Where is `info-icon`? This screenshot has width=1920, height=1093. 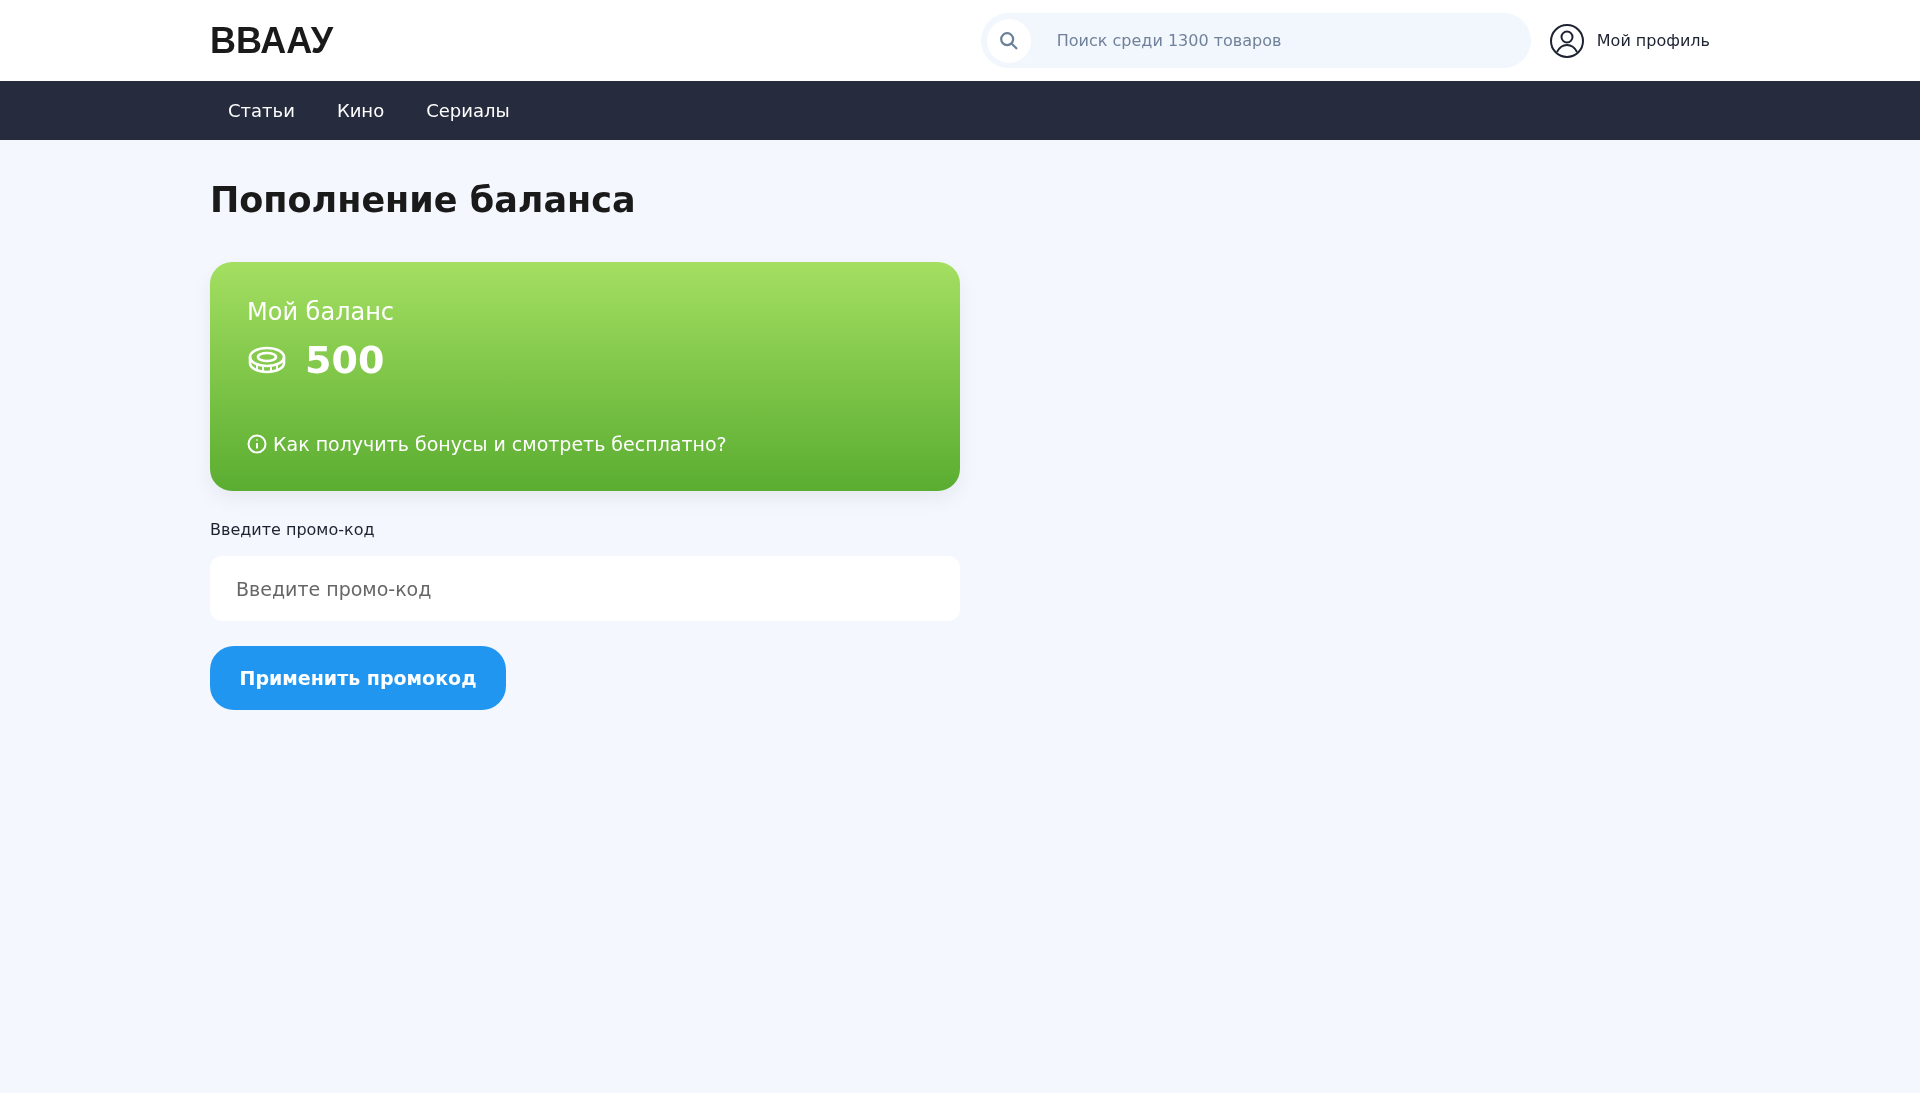 info-icon is located at coordinates (257, 444).